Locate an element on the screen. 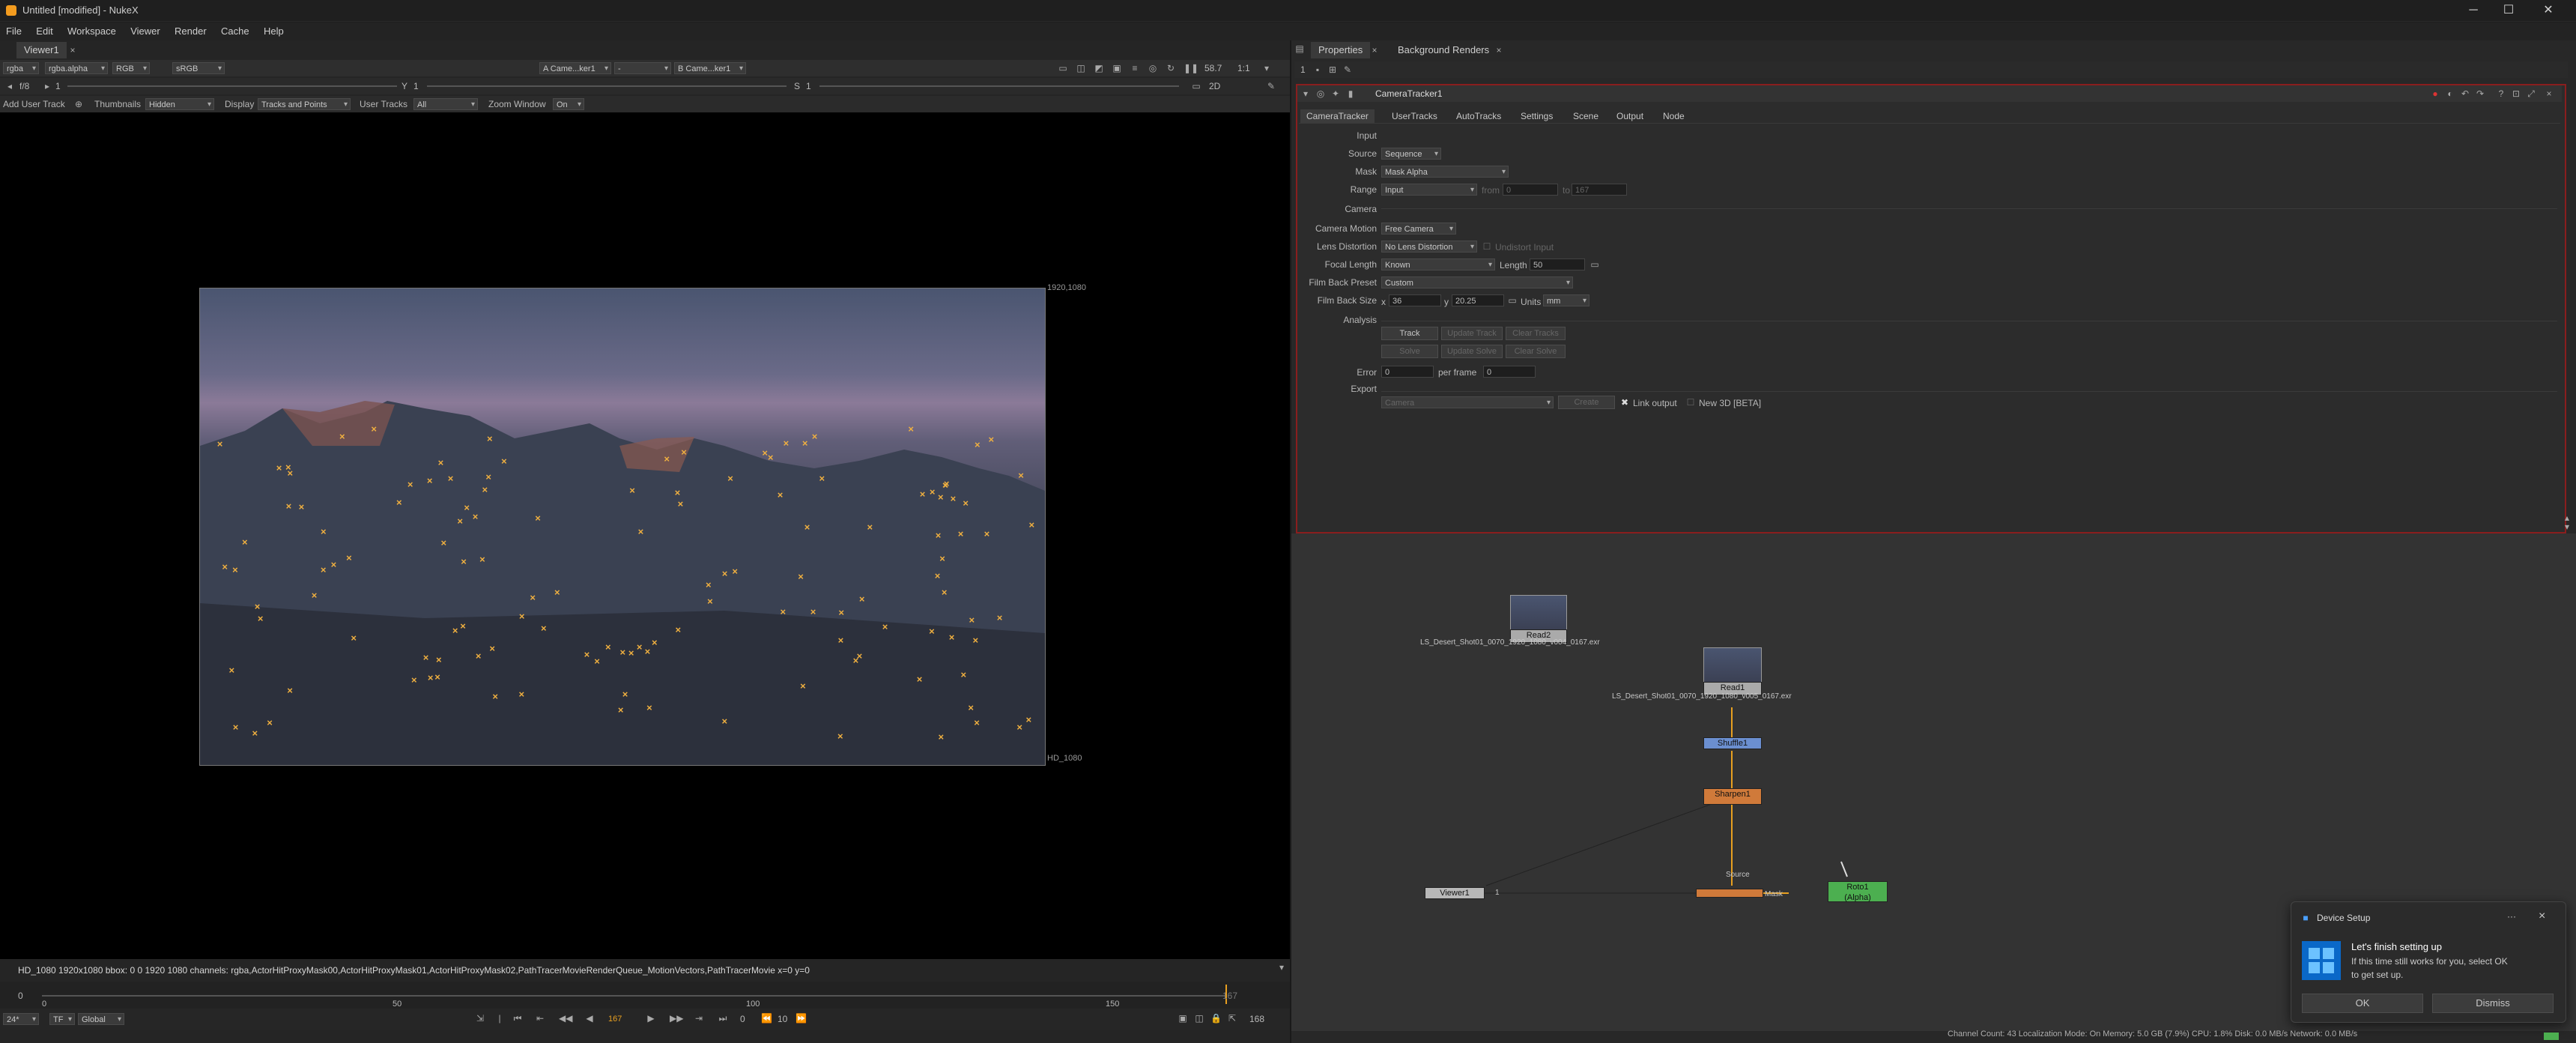 The image size is (2576, 1043). refresh-icon: ↻ is located at coordinates (1171, 68).